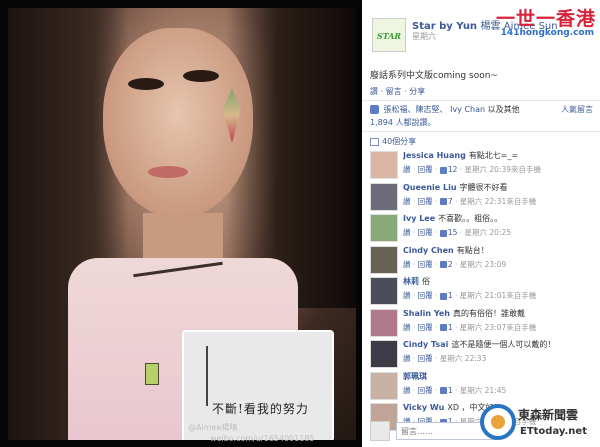  I want to click on photo-eye-right, so click(201, 76).